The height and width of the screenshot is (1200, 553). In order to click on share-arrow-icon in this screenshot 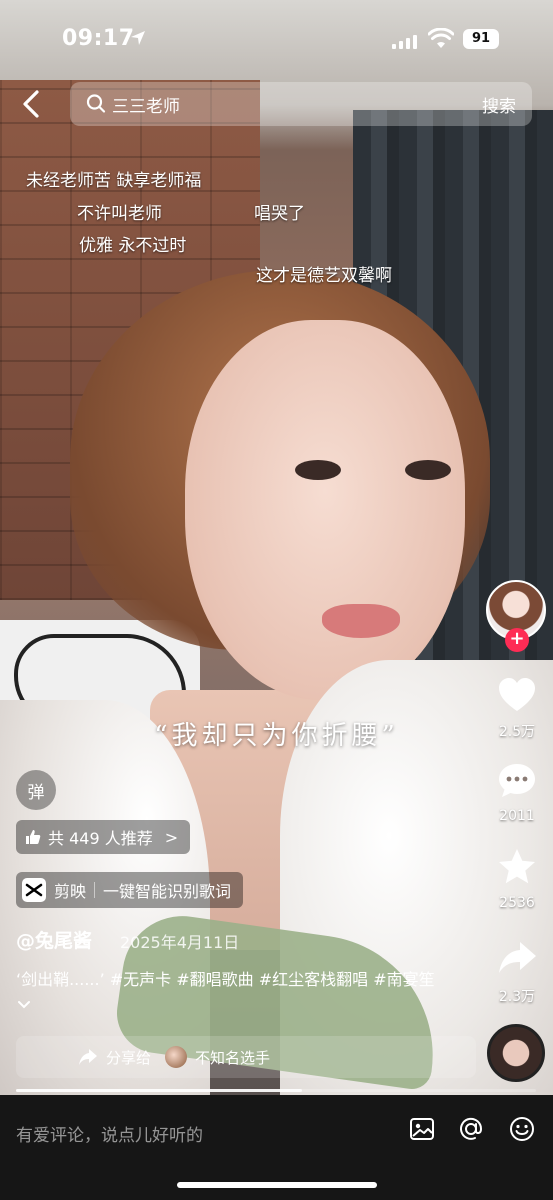, I will do `click(88, 1057)`.